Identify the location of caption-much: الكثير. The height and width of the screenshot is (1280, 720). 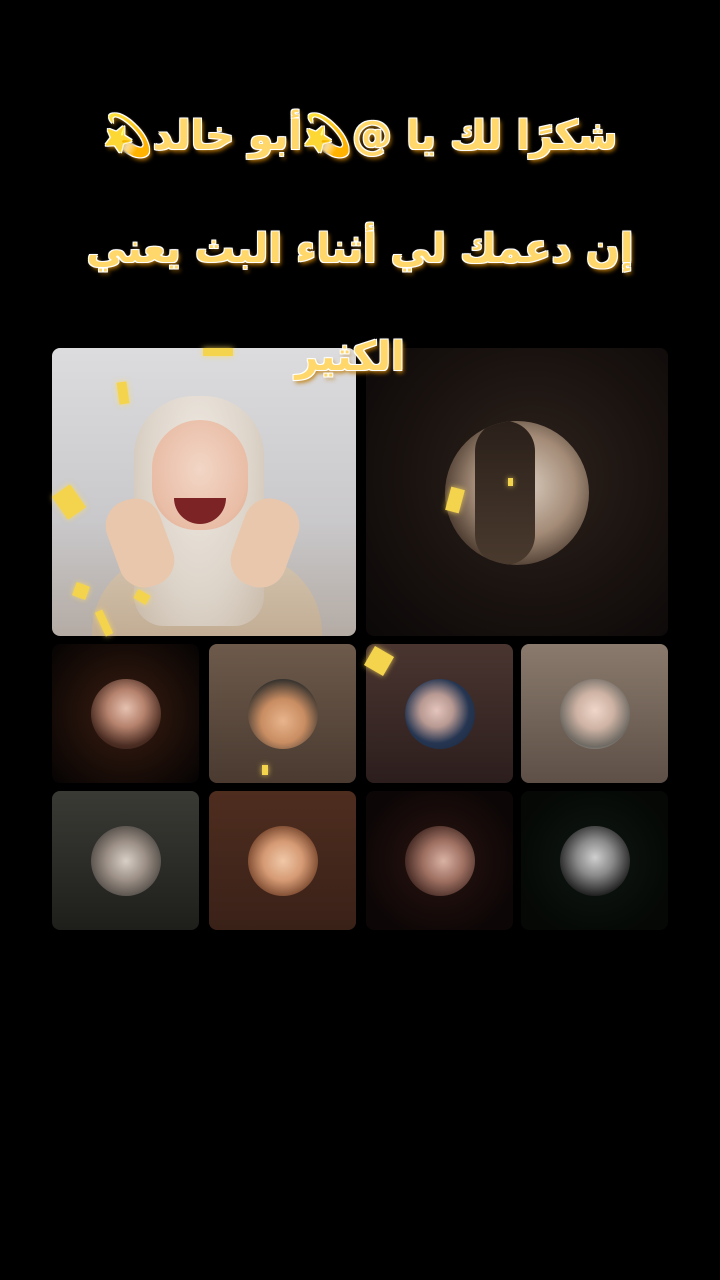
(350, 357).